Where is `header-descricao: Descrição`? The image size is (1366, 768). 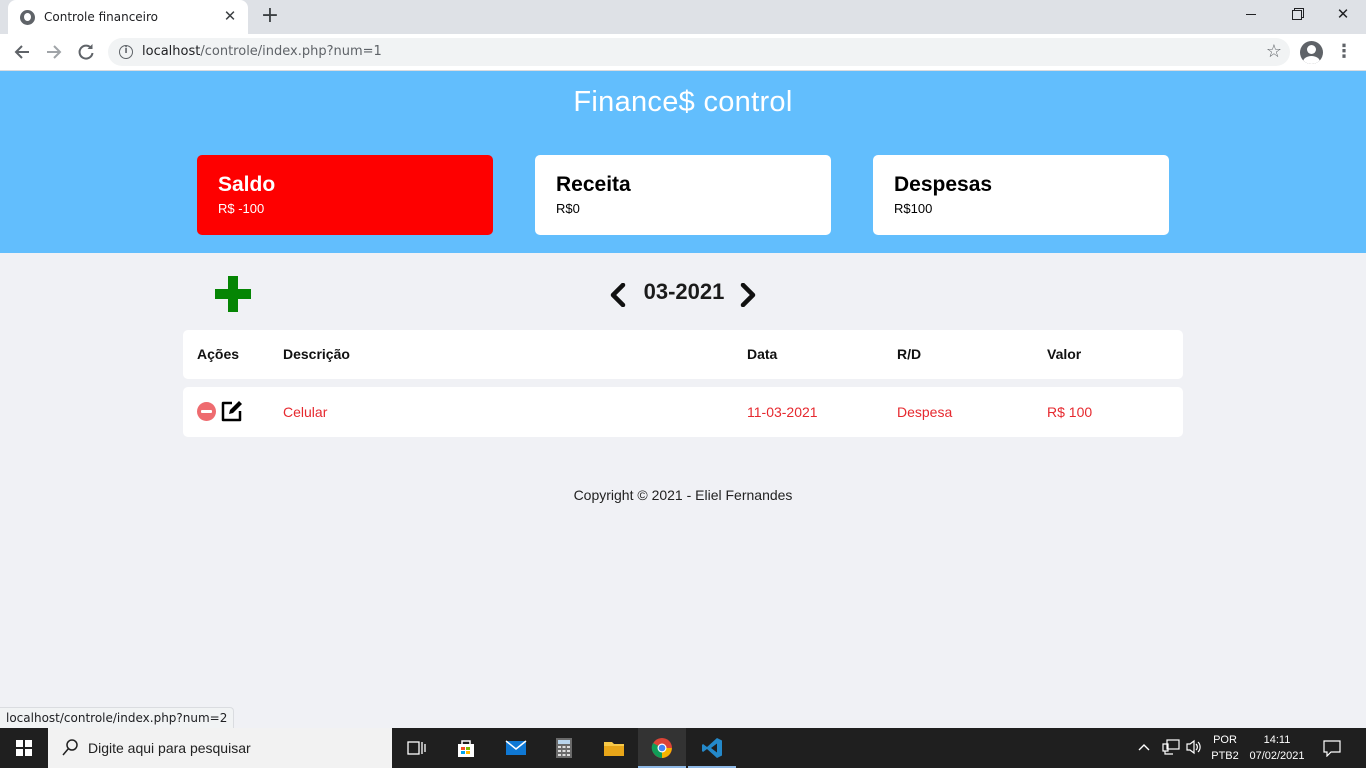 header-descricao: Descrição is located at coordinates (316, 354).